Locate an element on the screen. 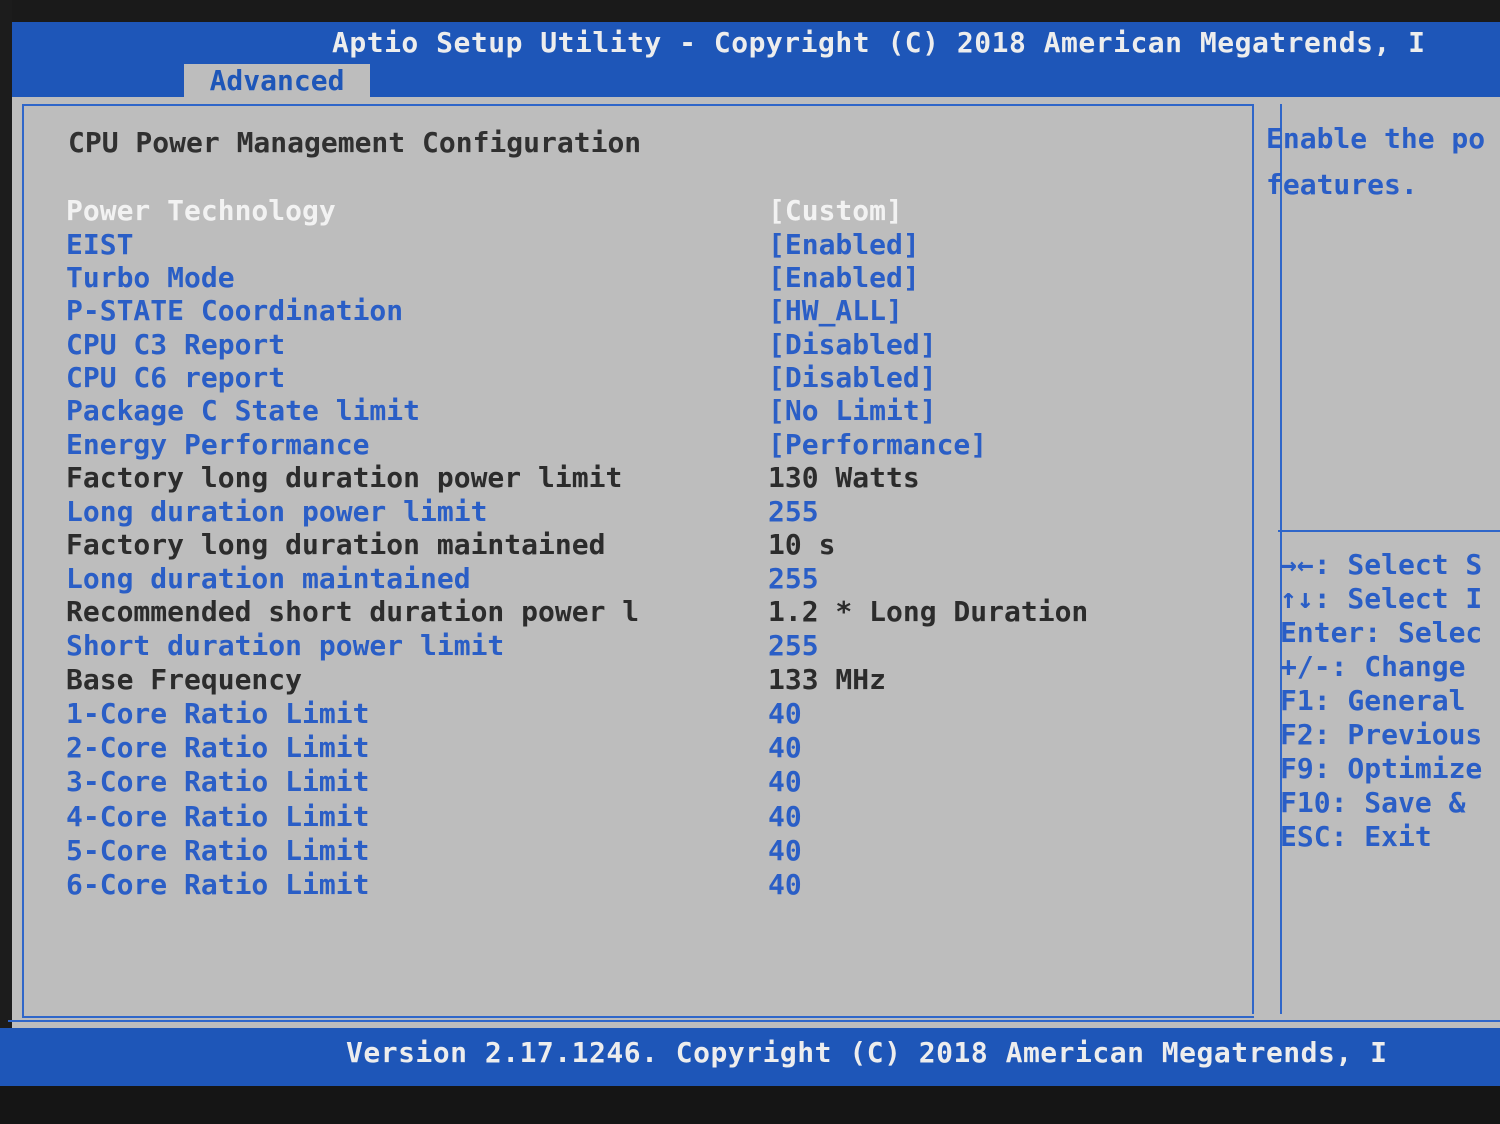 This screenshot has width=1500, height=1124. key-hint: ↑↓: Select I is located at coordinates (1381, 598).